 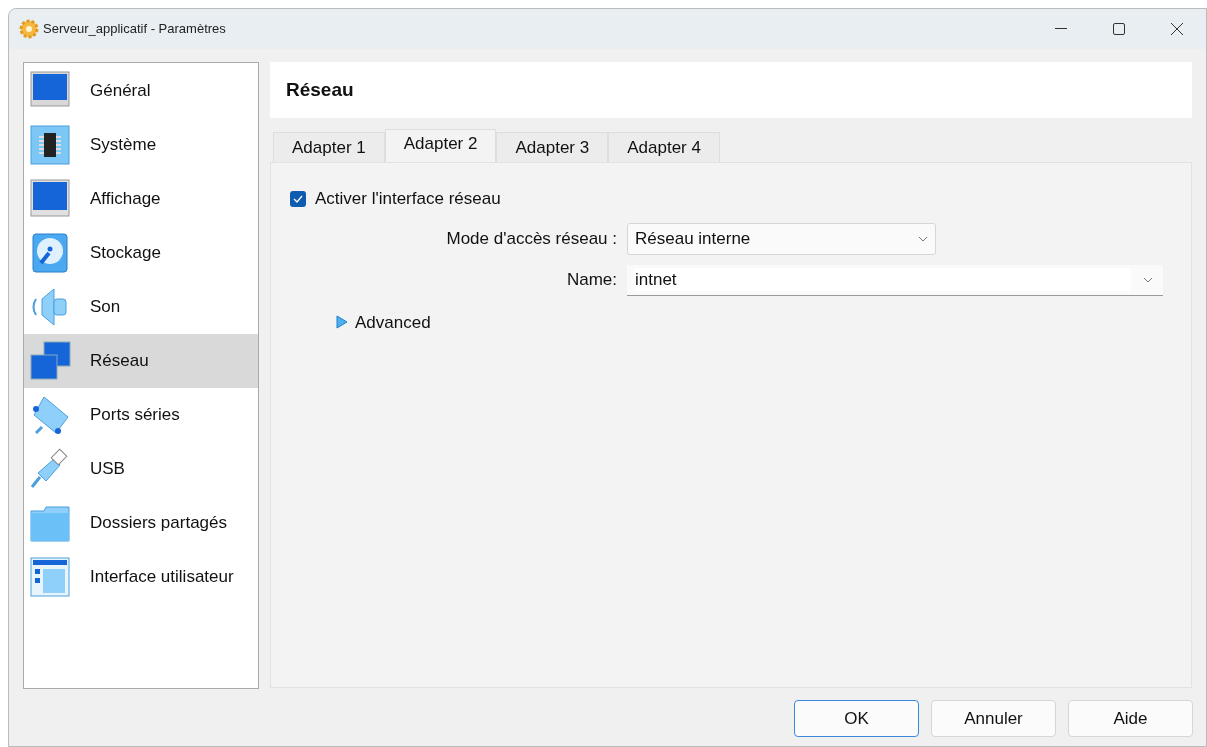 What do you see at coordinates (342, 322) in the screenshot?
I see `triangle-right-icon` at bounding box center [342, 322].